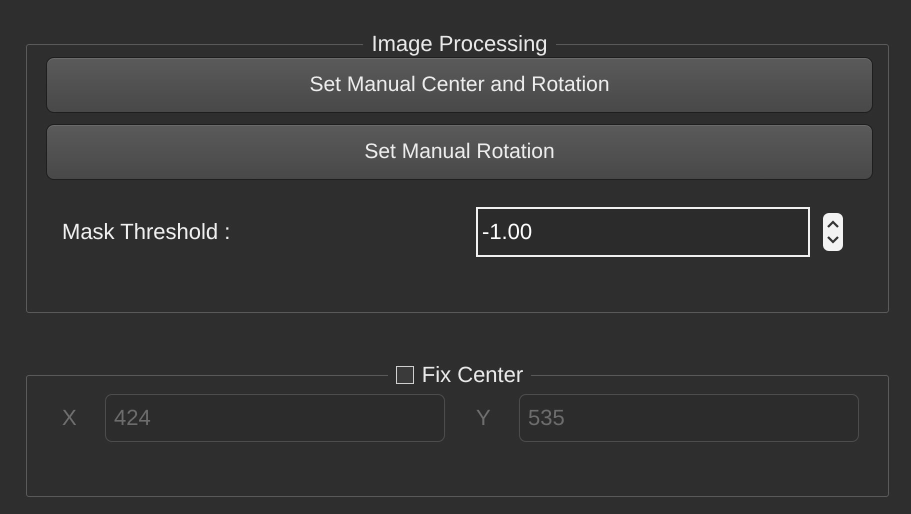 The image size is (911, 514). What do you see at coordinates (147, 232) in the screenshot?
I see `field-label: Mask Threshold :` at bounding box center [147, 232].